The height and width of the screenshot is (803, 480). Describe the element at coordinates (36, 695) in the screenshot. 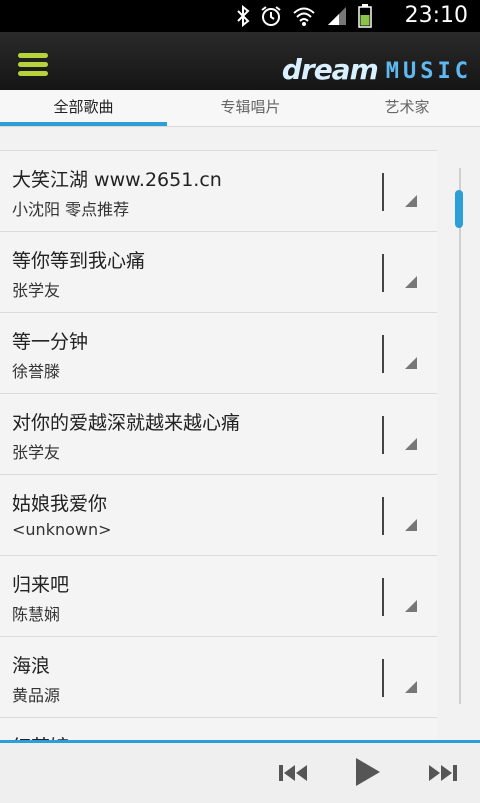

I see `song-artist: 黄品源` at that location.